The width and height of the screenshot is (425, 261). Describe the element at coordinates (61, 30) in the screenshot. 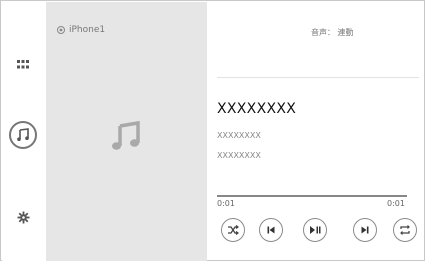

I see `source-radio-icon` at that location.